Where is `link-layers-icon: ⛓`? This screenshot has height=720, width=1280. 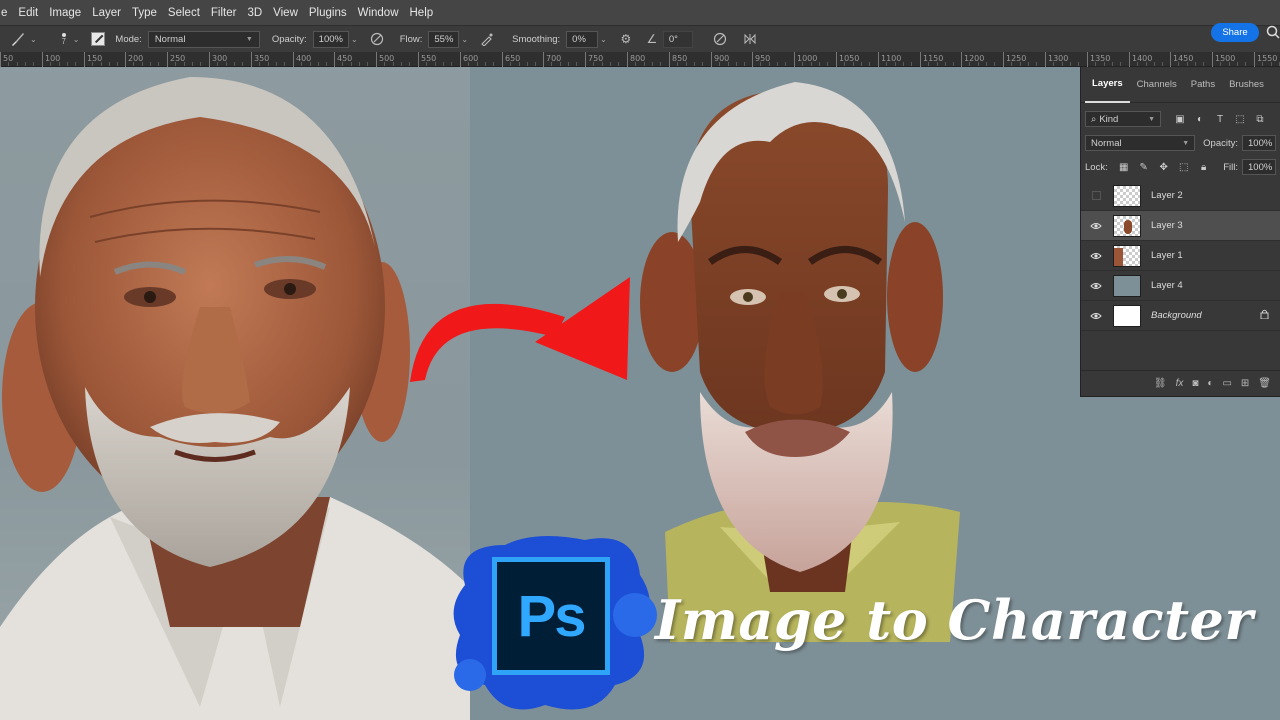 link-layers-icon: ⛓ is located at coordinates (1160, 383).